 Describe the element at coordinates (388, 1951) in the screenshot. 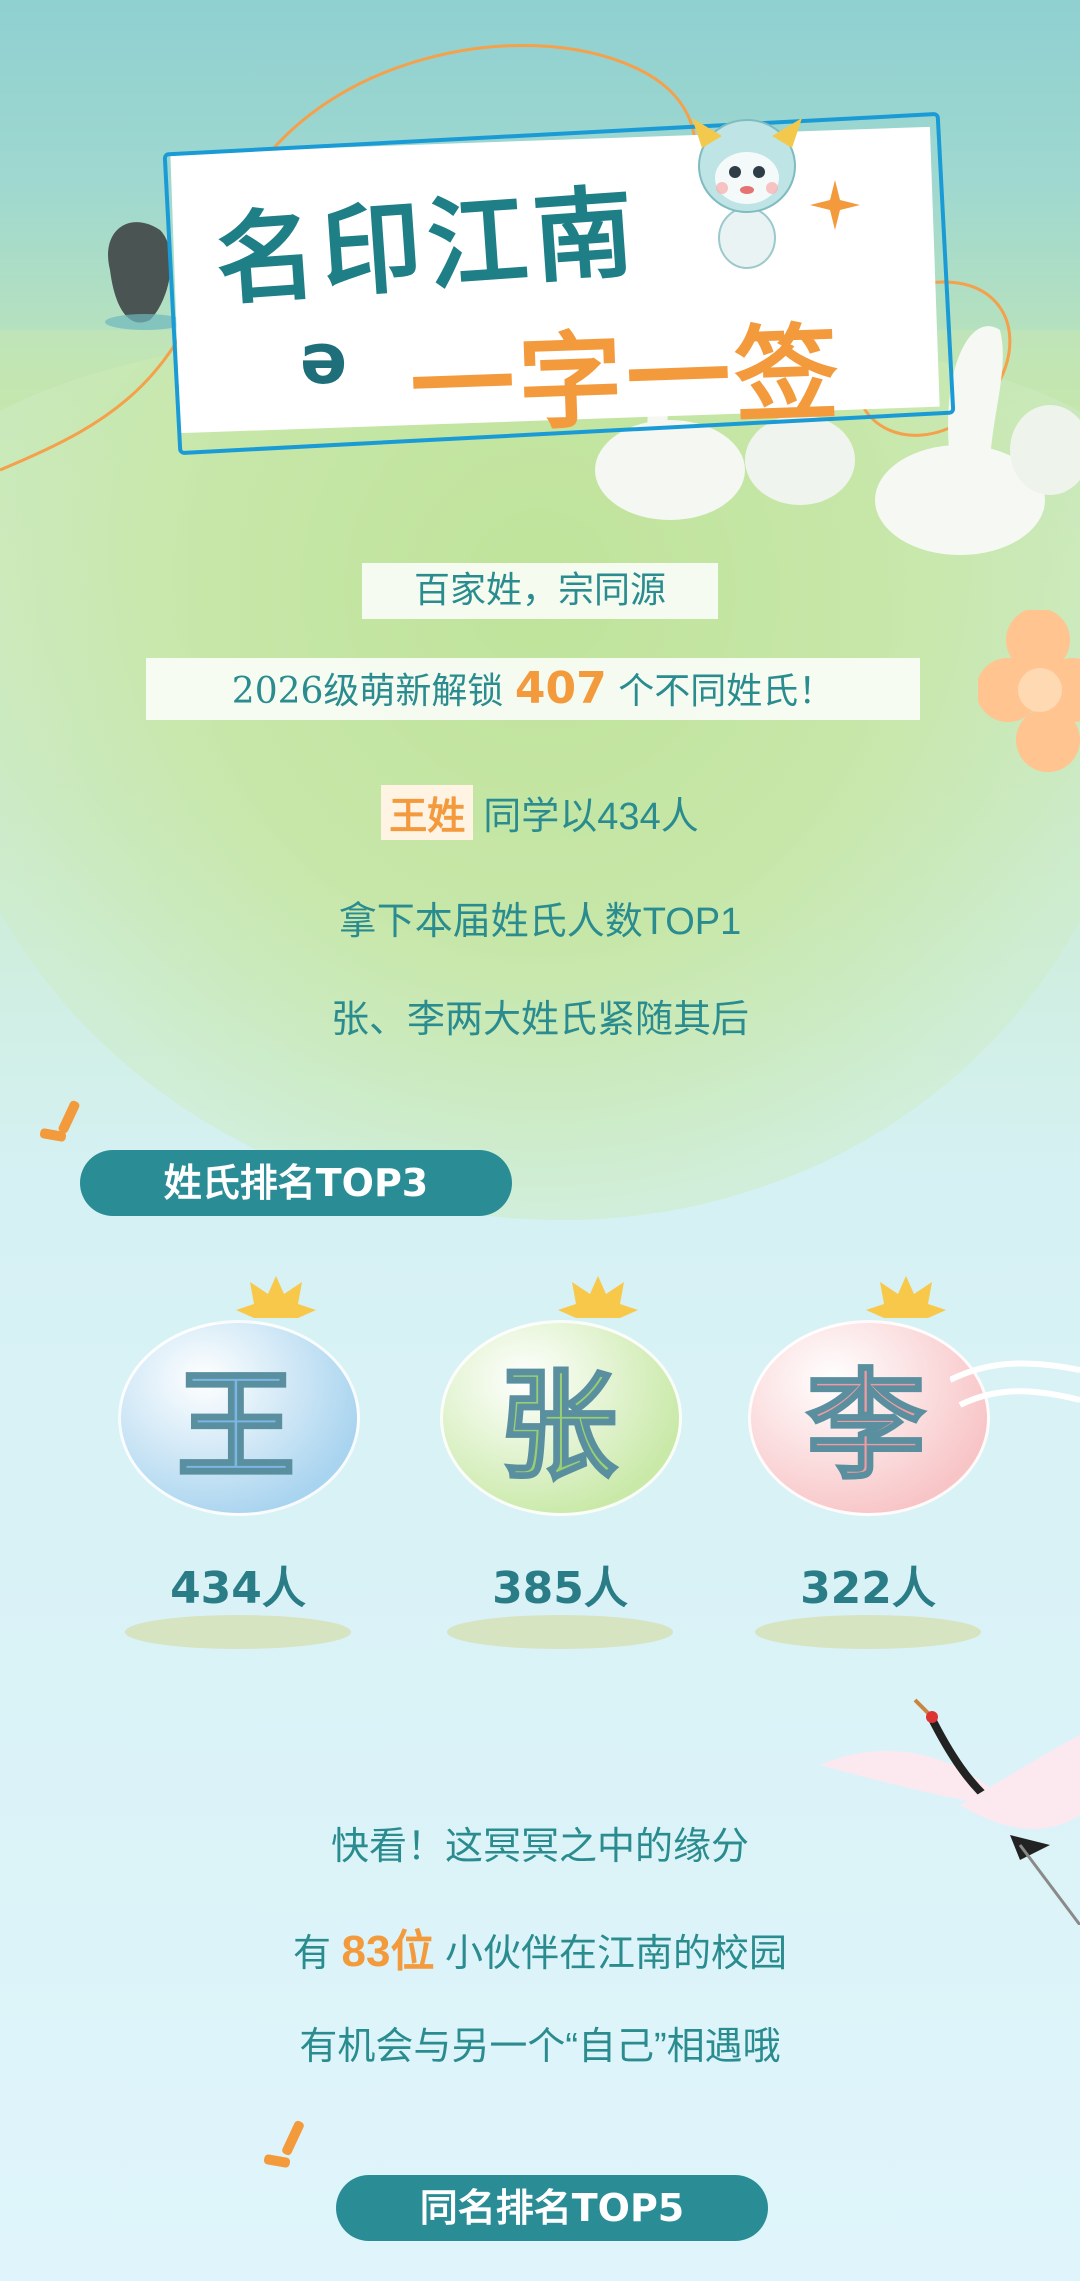

I see `same-name-count: 83位` at that location.